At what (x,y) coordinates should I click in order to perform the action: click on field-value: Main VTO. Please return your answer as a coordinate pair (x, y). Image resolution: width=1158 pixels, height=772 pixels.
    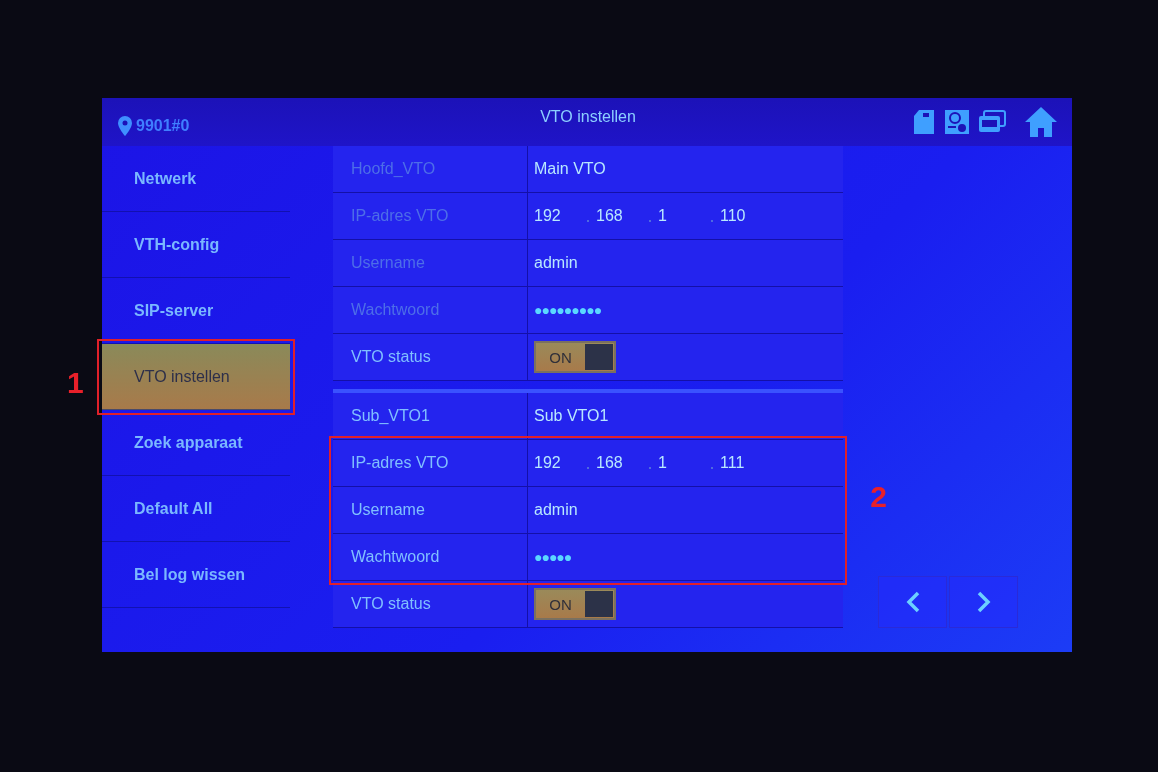
    Looking at the image, I should click on (570, 169).